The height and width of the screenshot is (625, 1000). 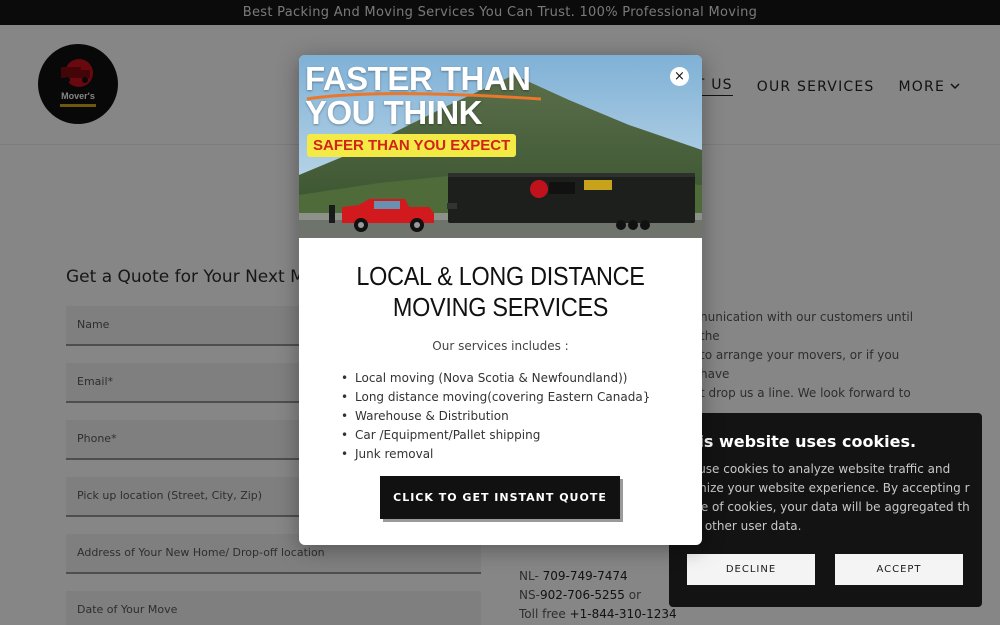 I want to click on hero-headline: FASTER THAN YOU THINK, so click(x=418, y=96).